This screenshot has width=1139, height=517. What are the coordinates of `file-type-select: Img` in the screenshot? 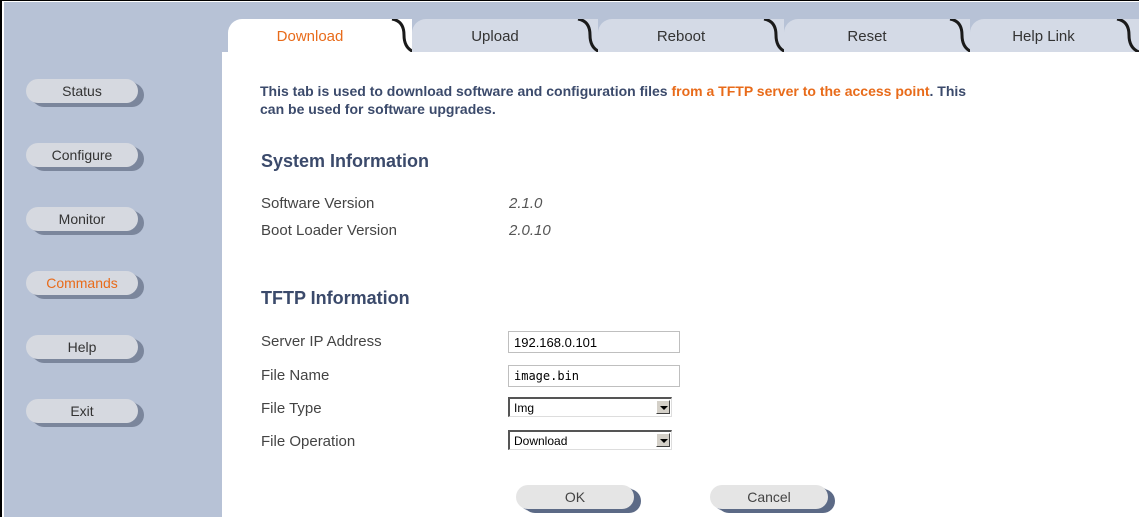 It's located at (590, 407).